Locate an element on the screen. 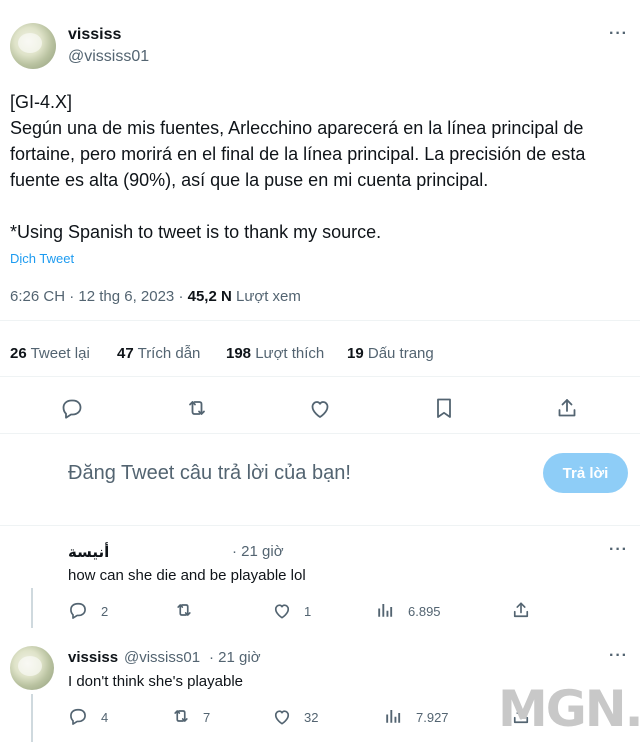  view-count: 6.895 is located at coordinates (424, 611).